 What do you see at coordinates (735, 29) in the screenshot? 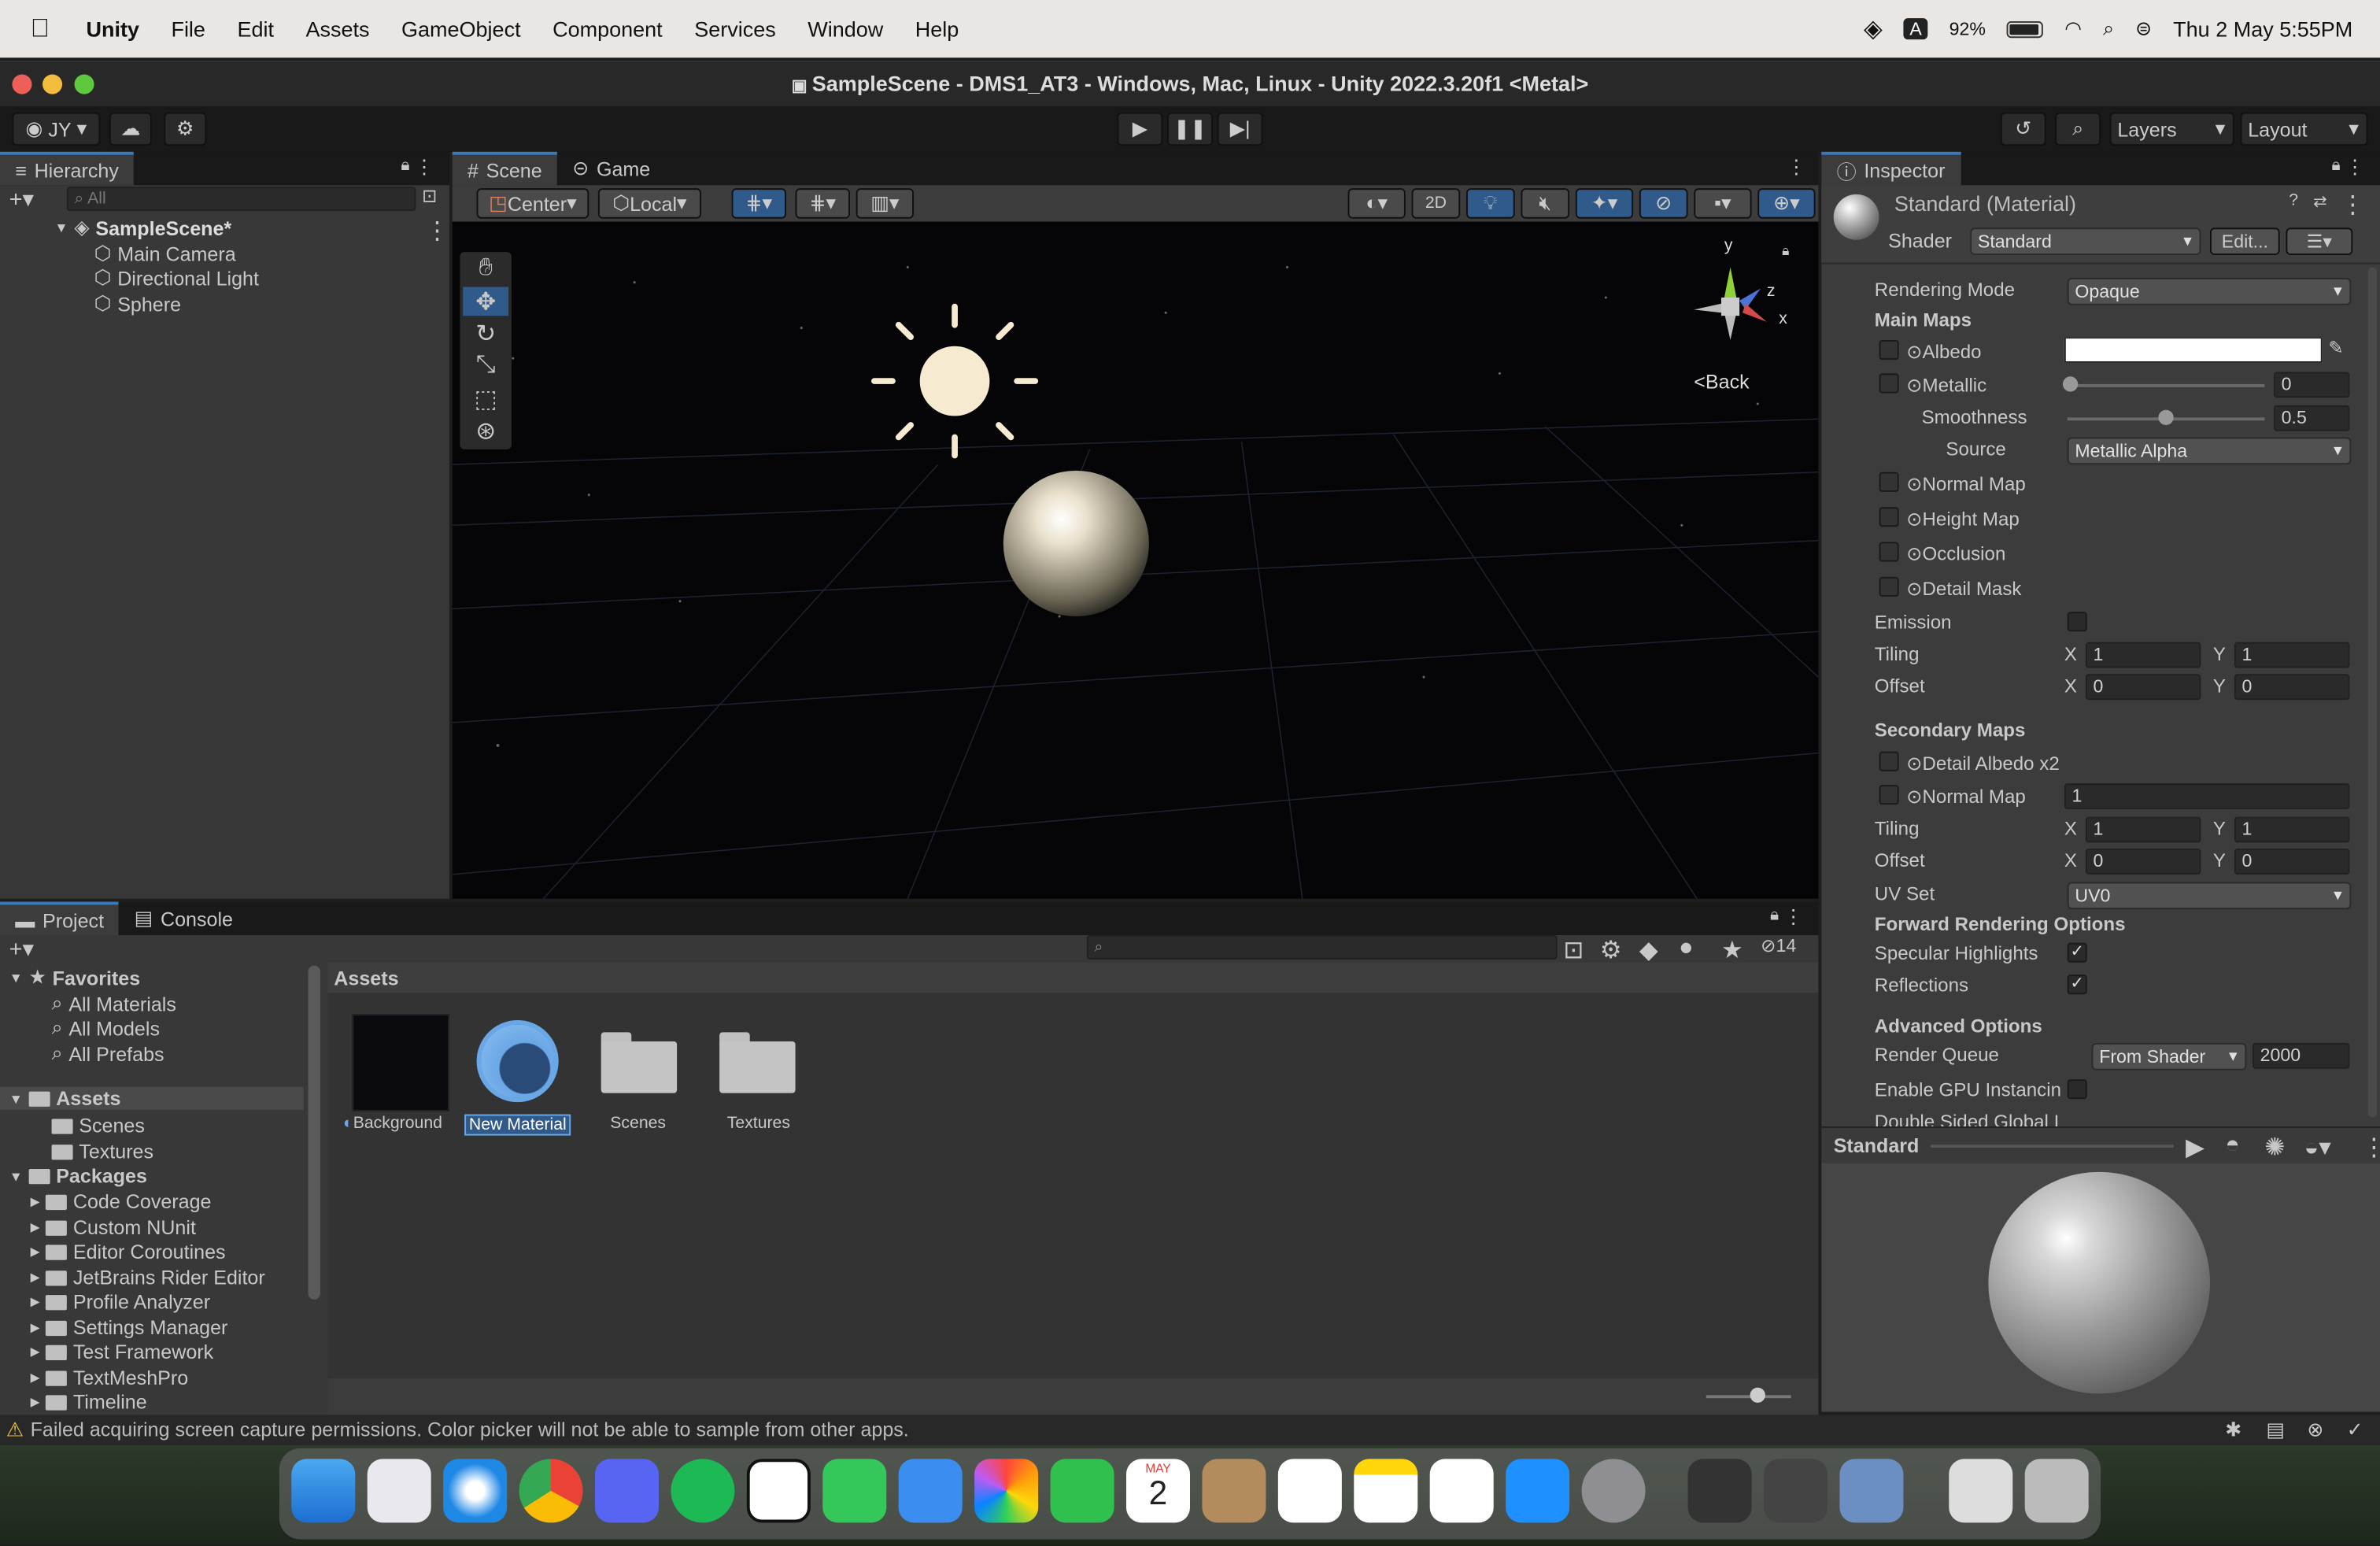
I see `menu-services: Services` at bounding box center [735, 29].